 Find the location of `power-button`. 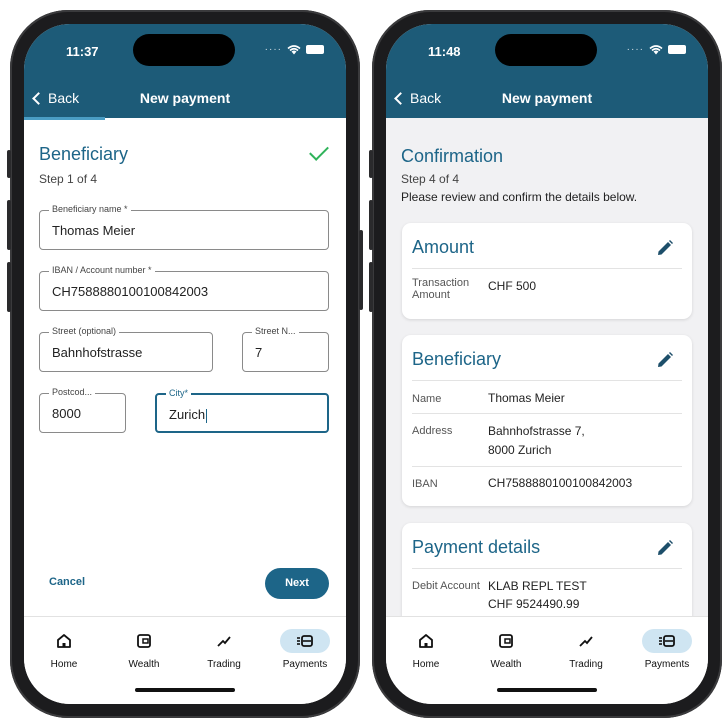

power-button is located at coordinates (361, 270).